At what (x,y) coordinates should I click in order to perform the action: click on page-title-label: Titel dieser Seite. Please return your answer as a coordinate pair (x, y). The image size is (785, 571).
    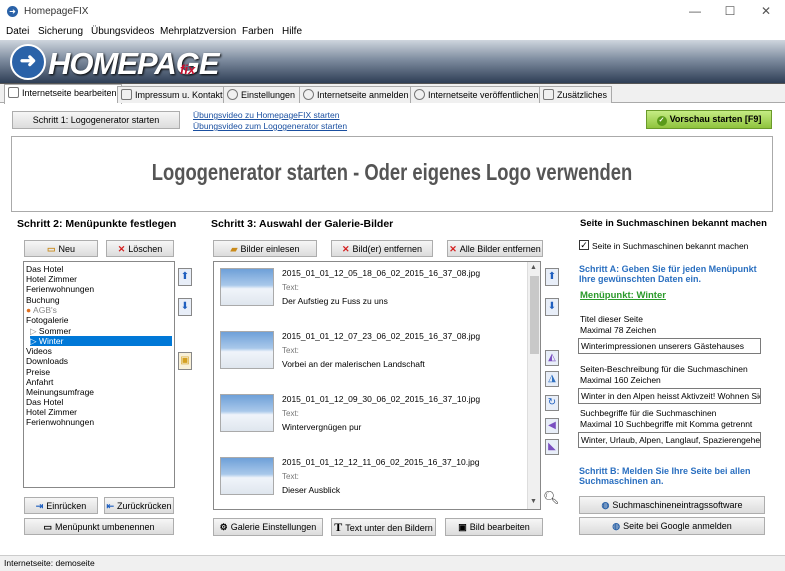
    Looking at the image, I should click on (611, 319).